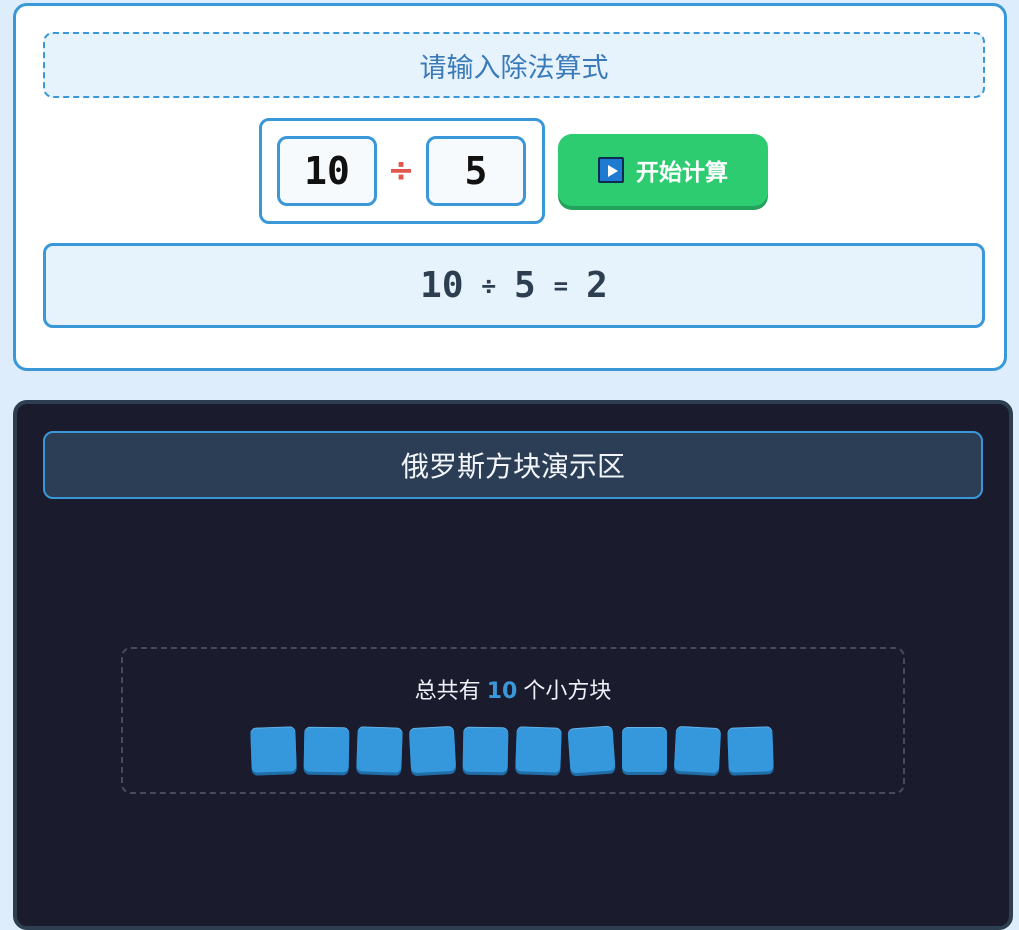 This screenshot has width=1019, height=930. What do you see at coordinates (567, 691) in the screenshot?
I see `count-suffix: 个小方块` at bounding box center [567, 691].